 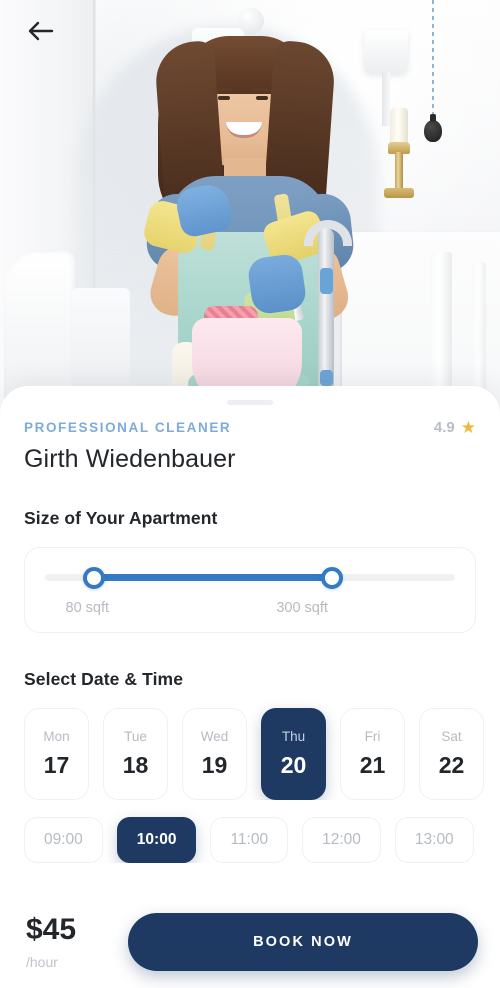 What do you see at coordinates (213, 577) in the screenshot?
I see `slider-active-range` at bounding box center [213, 577].